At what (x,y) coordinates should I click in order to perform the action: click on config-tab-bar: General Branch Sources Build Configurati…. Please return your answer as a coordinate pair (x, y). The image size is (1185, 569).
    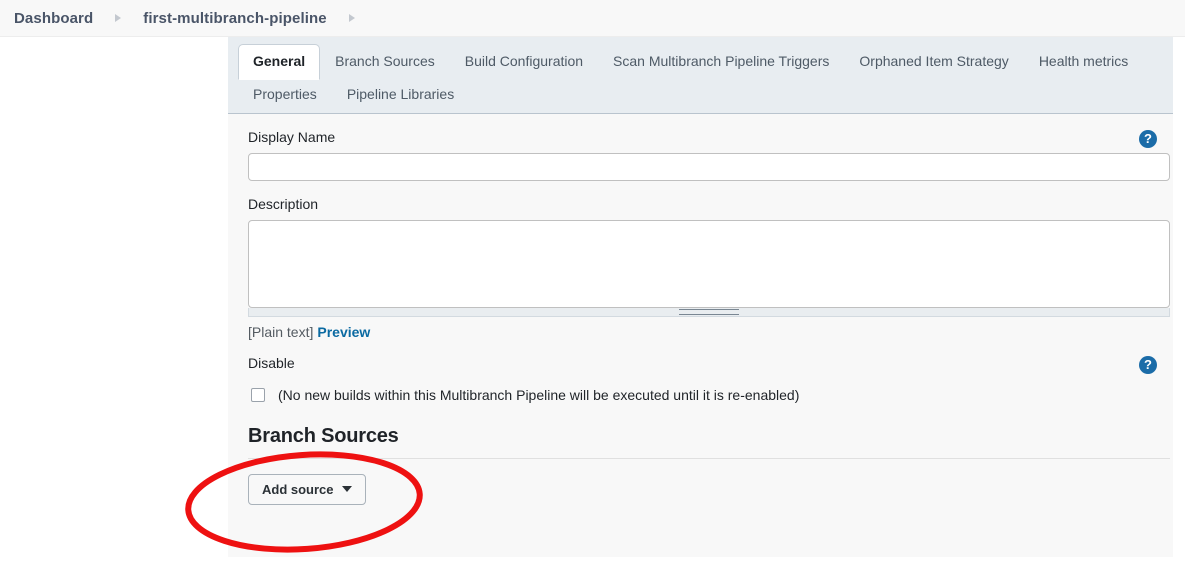
    Looking at the image, I should click on (700, 75).